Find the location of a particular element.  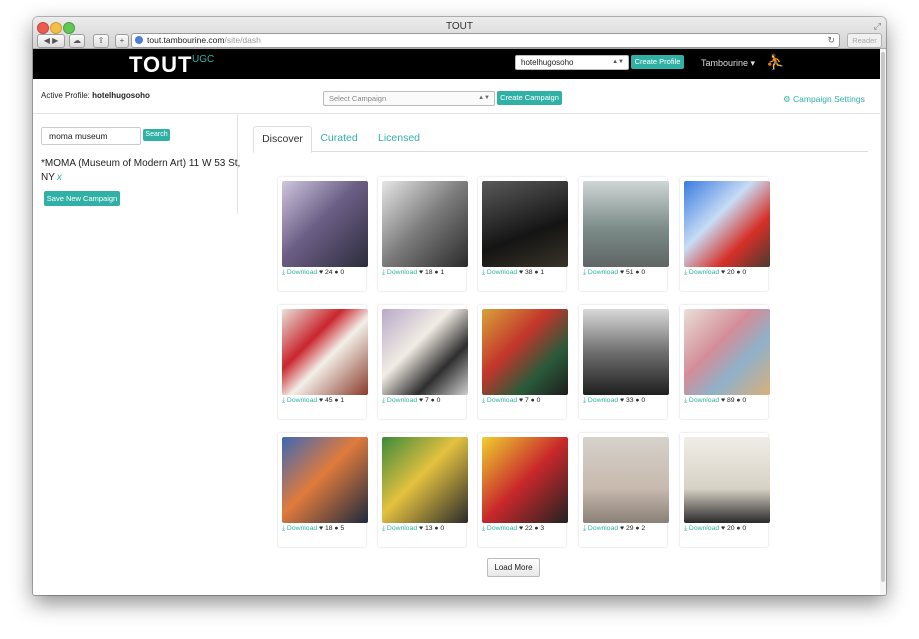

create-campaign-button: Create Campaign is located at coordinates (529, 98).